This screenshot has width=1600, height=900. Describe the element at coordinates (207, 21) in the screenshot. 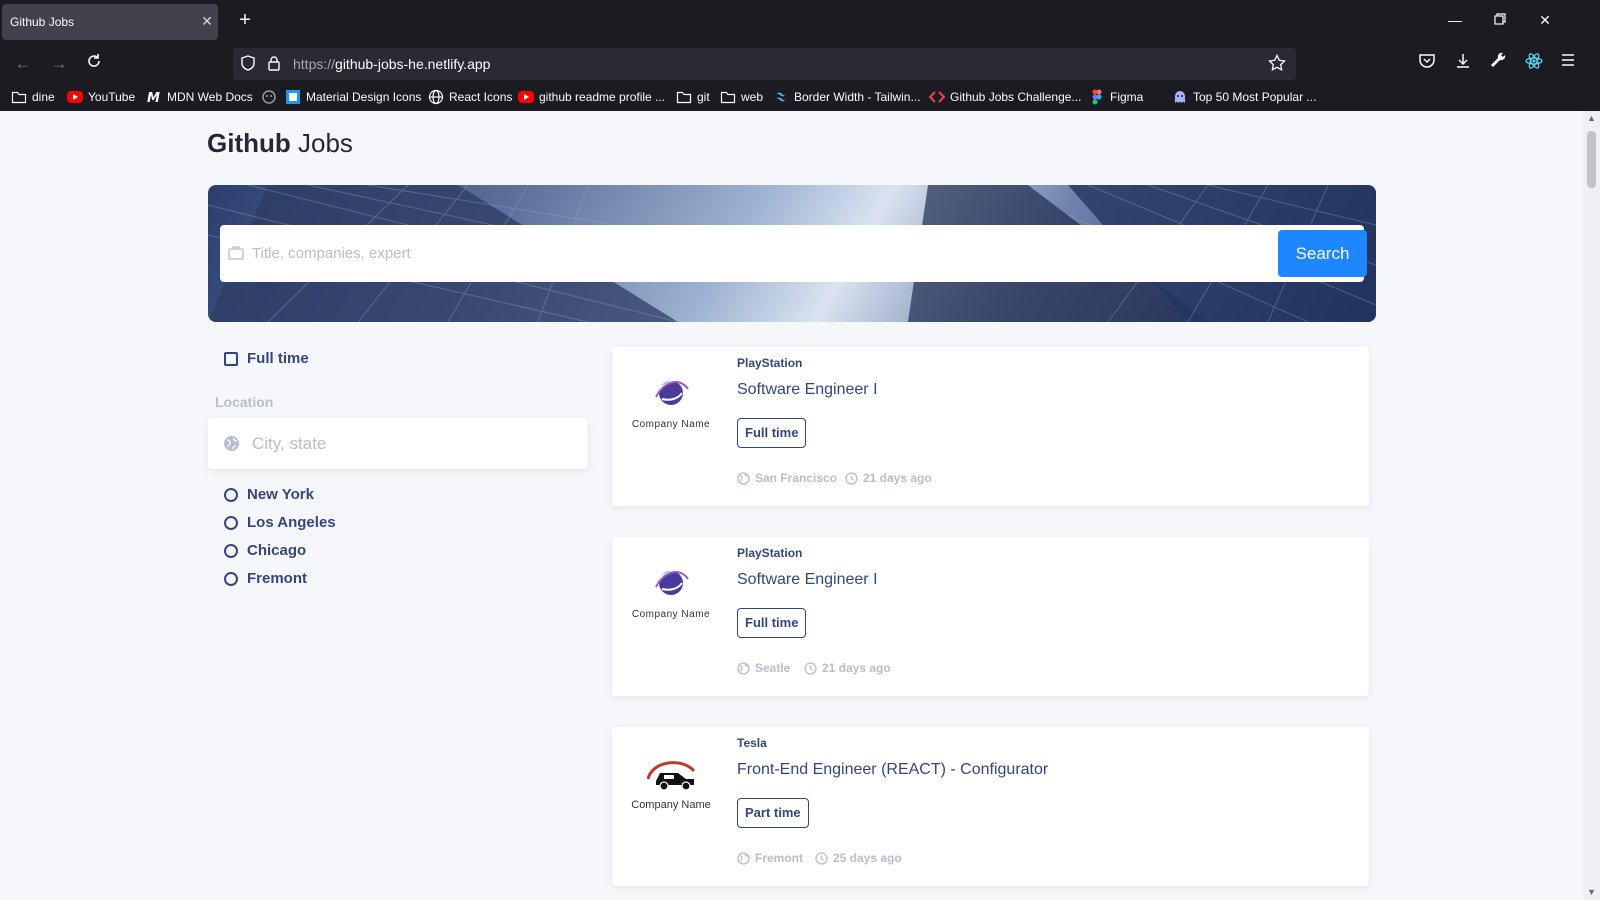

I see `close-tab-icon: ✕` at that location.